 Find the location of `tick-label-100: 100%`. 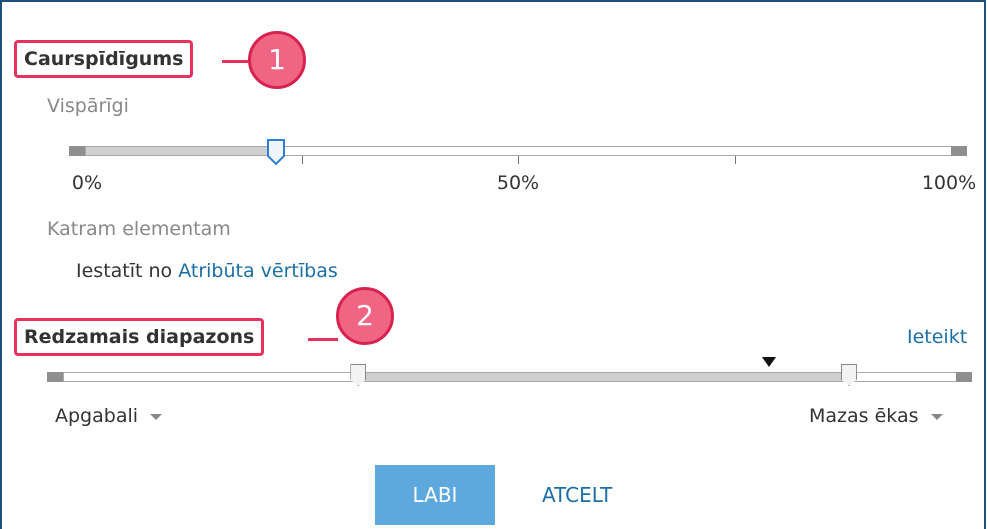

tick-label-100: 100% is located at coordinates (949, 183).